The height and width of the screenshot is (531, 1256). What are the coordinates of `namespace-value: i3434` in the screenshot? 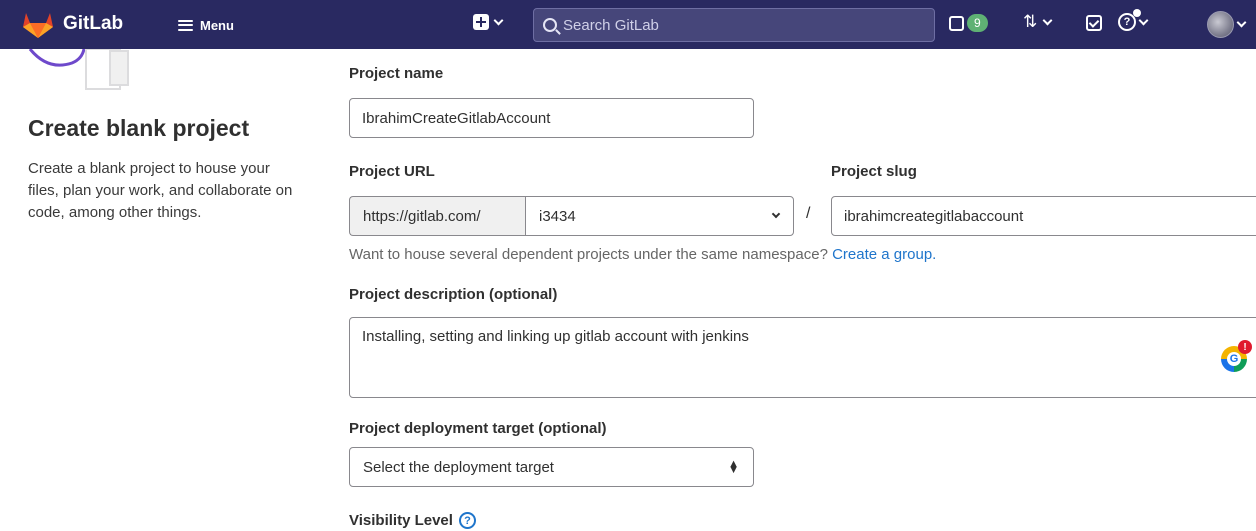 It's located at (557, 216).